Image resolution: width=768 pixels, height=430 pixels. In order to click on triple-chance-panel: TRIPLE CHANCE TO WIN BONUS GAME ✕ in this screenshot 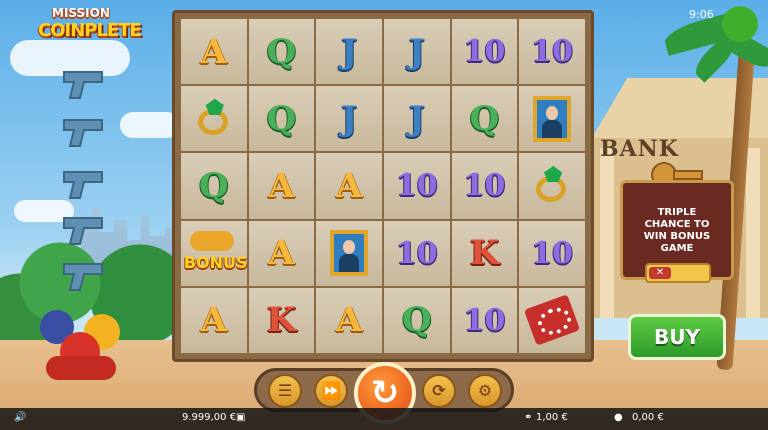, I will do `click(677, 231)`.